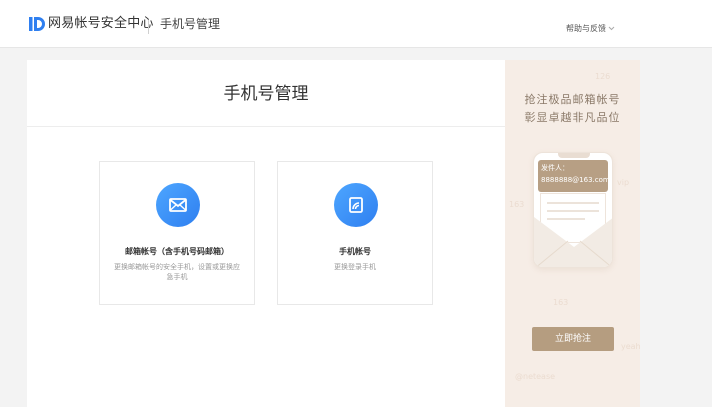 Image resolution: width=712 pixels, height=407 pixels. Describe the element at coordinates (355, 251) in the screenshot. I see `phone-option-title: 手机帐号` at that location.